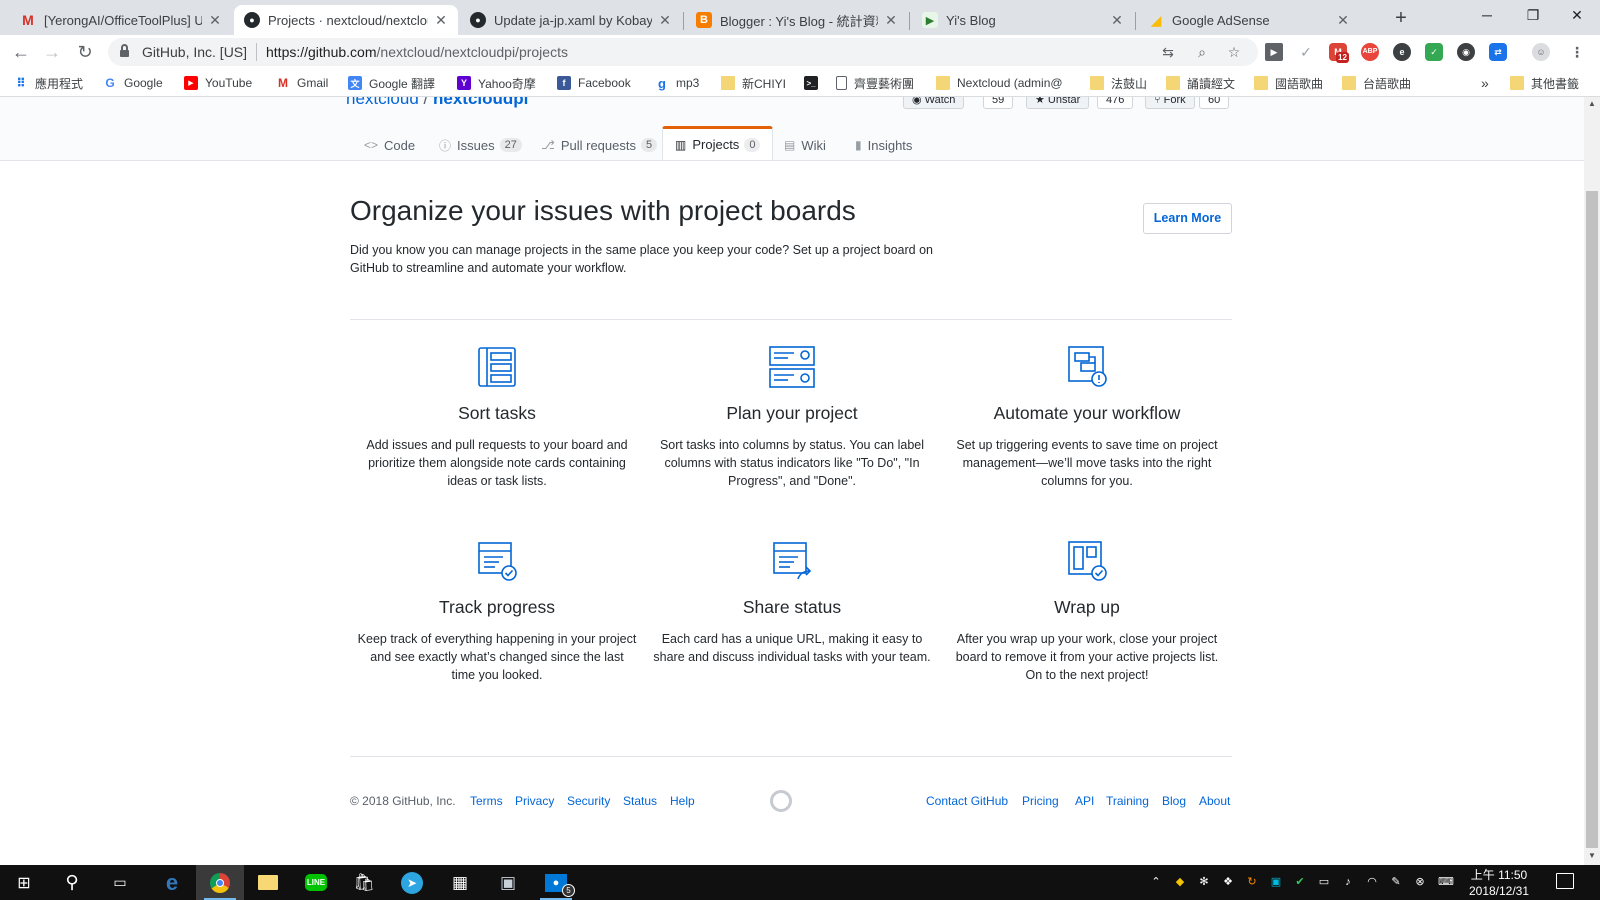 The image size is (1600, 900). Describe the element at coordinates (1156, 882) in the screenshot. I see `show-hidden-icons: ⌃` at that location.